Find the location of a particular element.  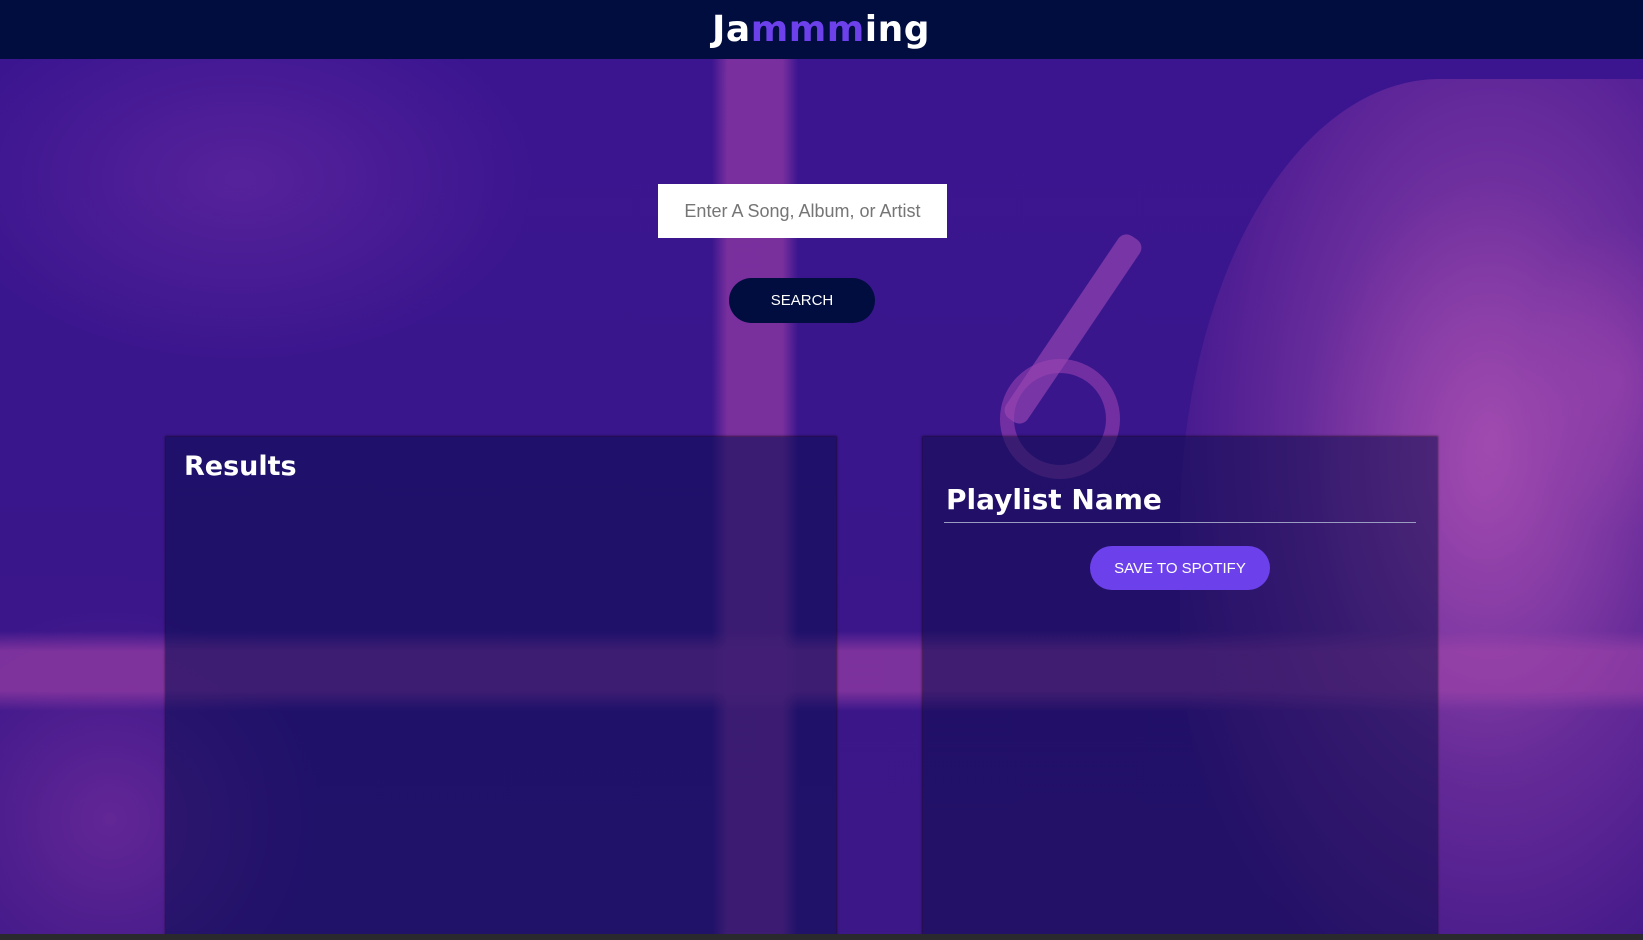

logo-accent: mmm is located at coordinates (807, 29).